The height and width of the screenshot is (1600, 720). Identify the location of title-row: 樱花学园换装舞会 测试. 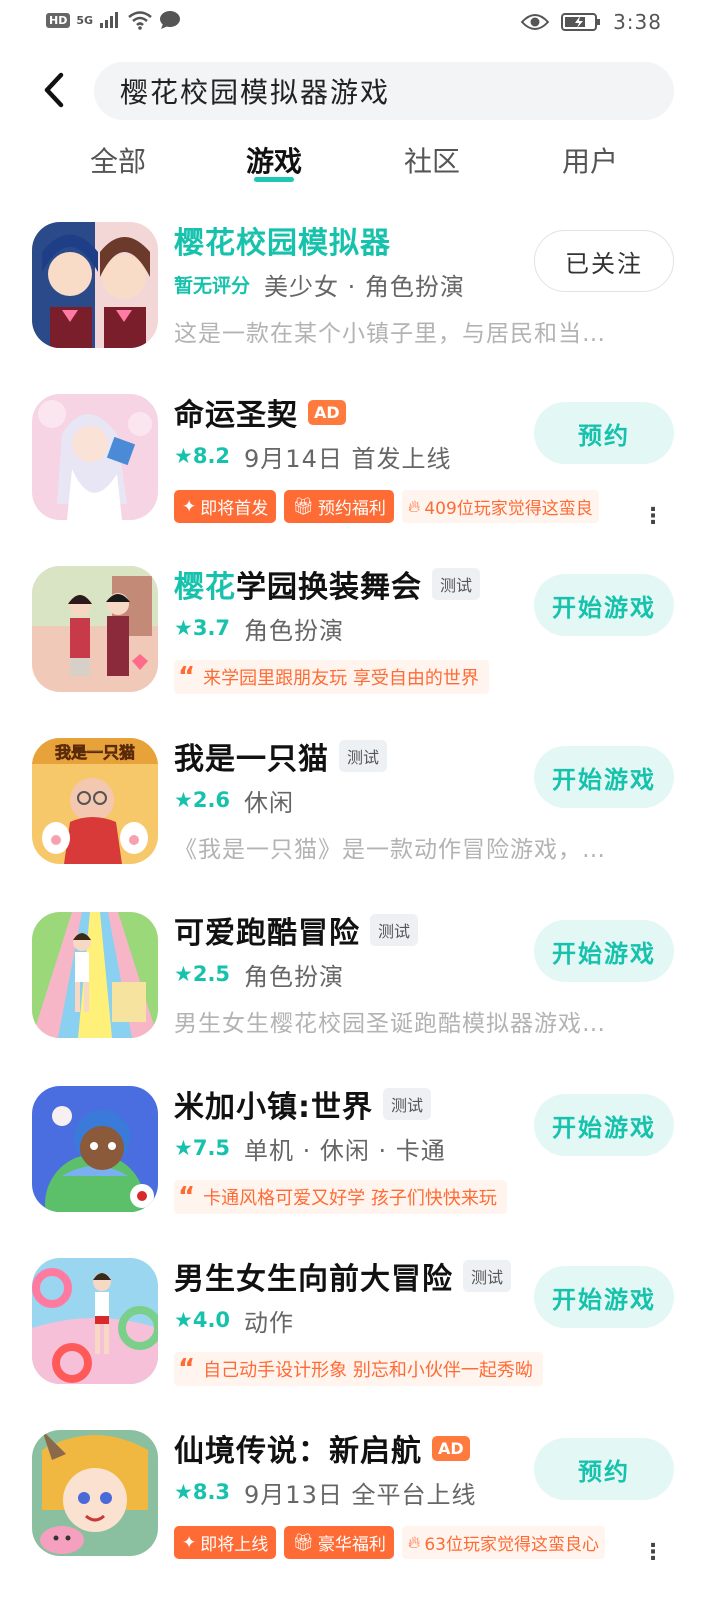
(349, 584).